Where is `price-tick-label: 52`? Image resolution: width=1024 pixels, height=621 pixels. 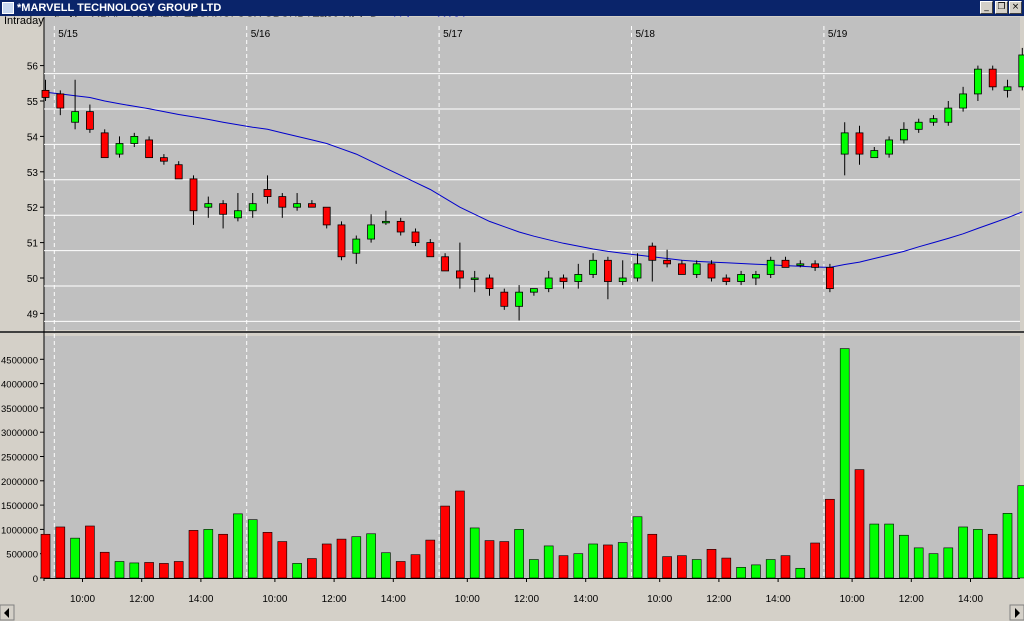 price-tick-label: 52 is located at coordinates (33, 208).